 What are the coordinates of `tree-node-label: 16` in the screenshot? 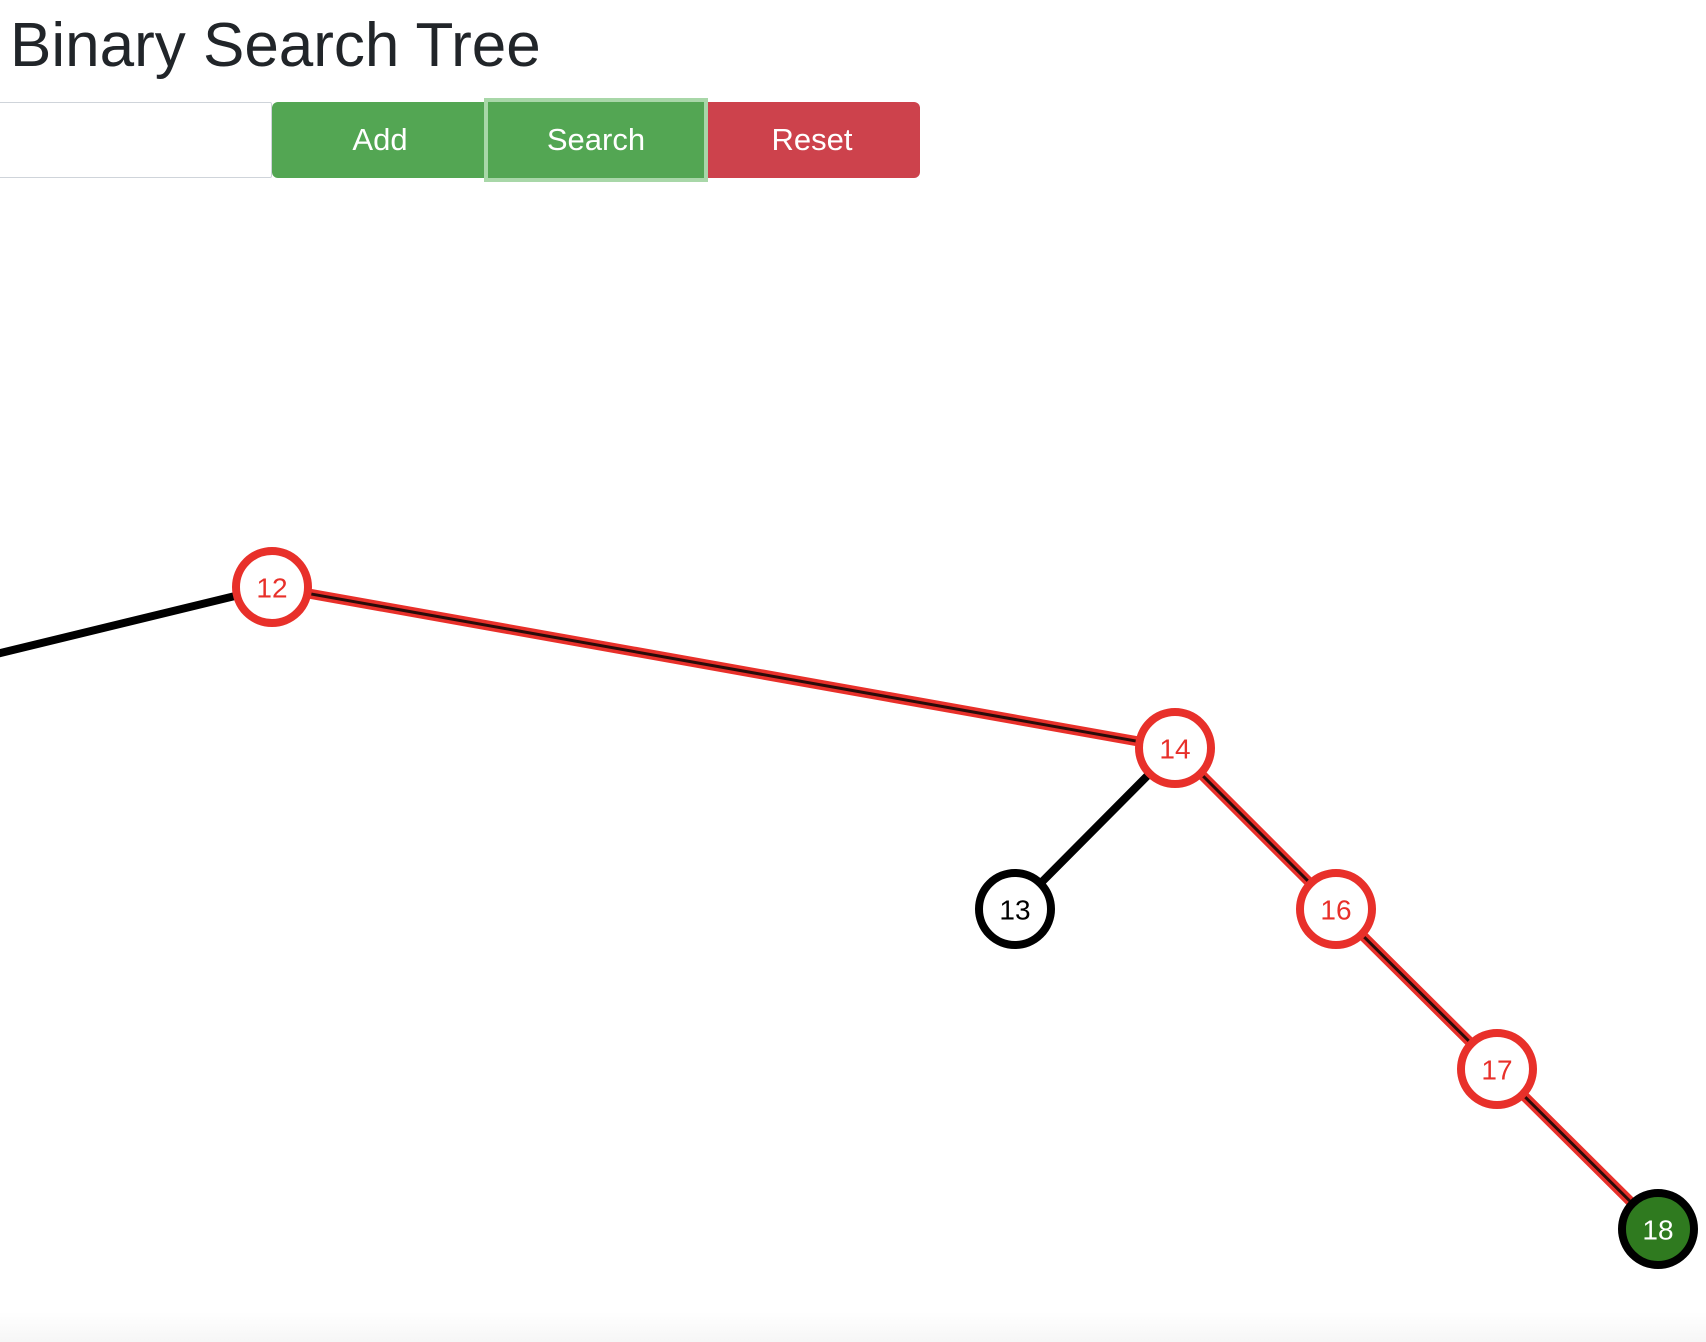 It's located at (1335, 910).